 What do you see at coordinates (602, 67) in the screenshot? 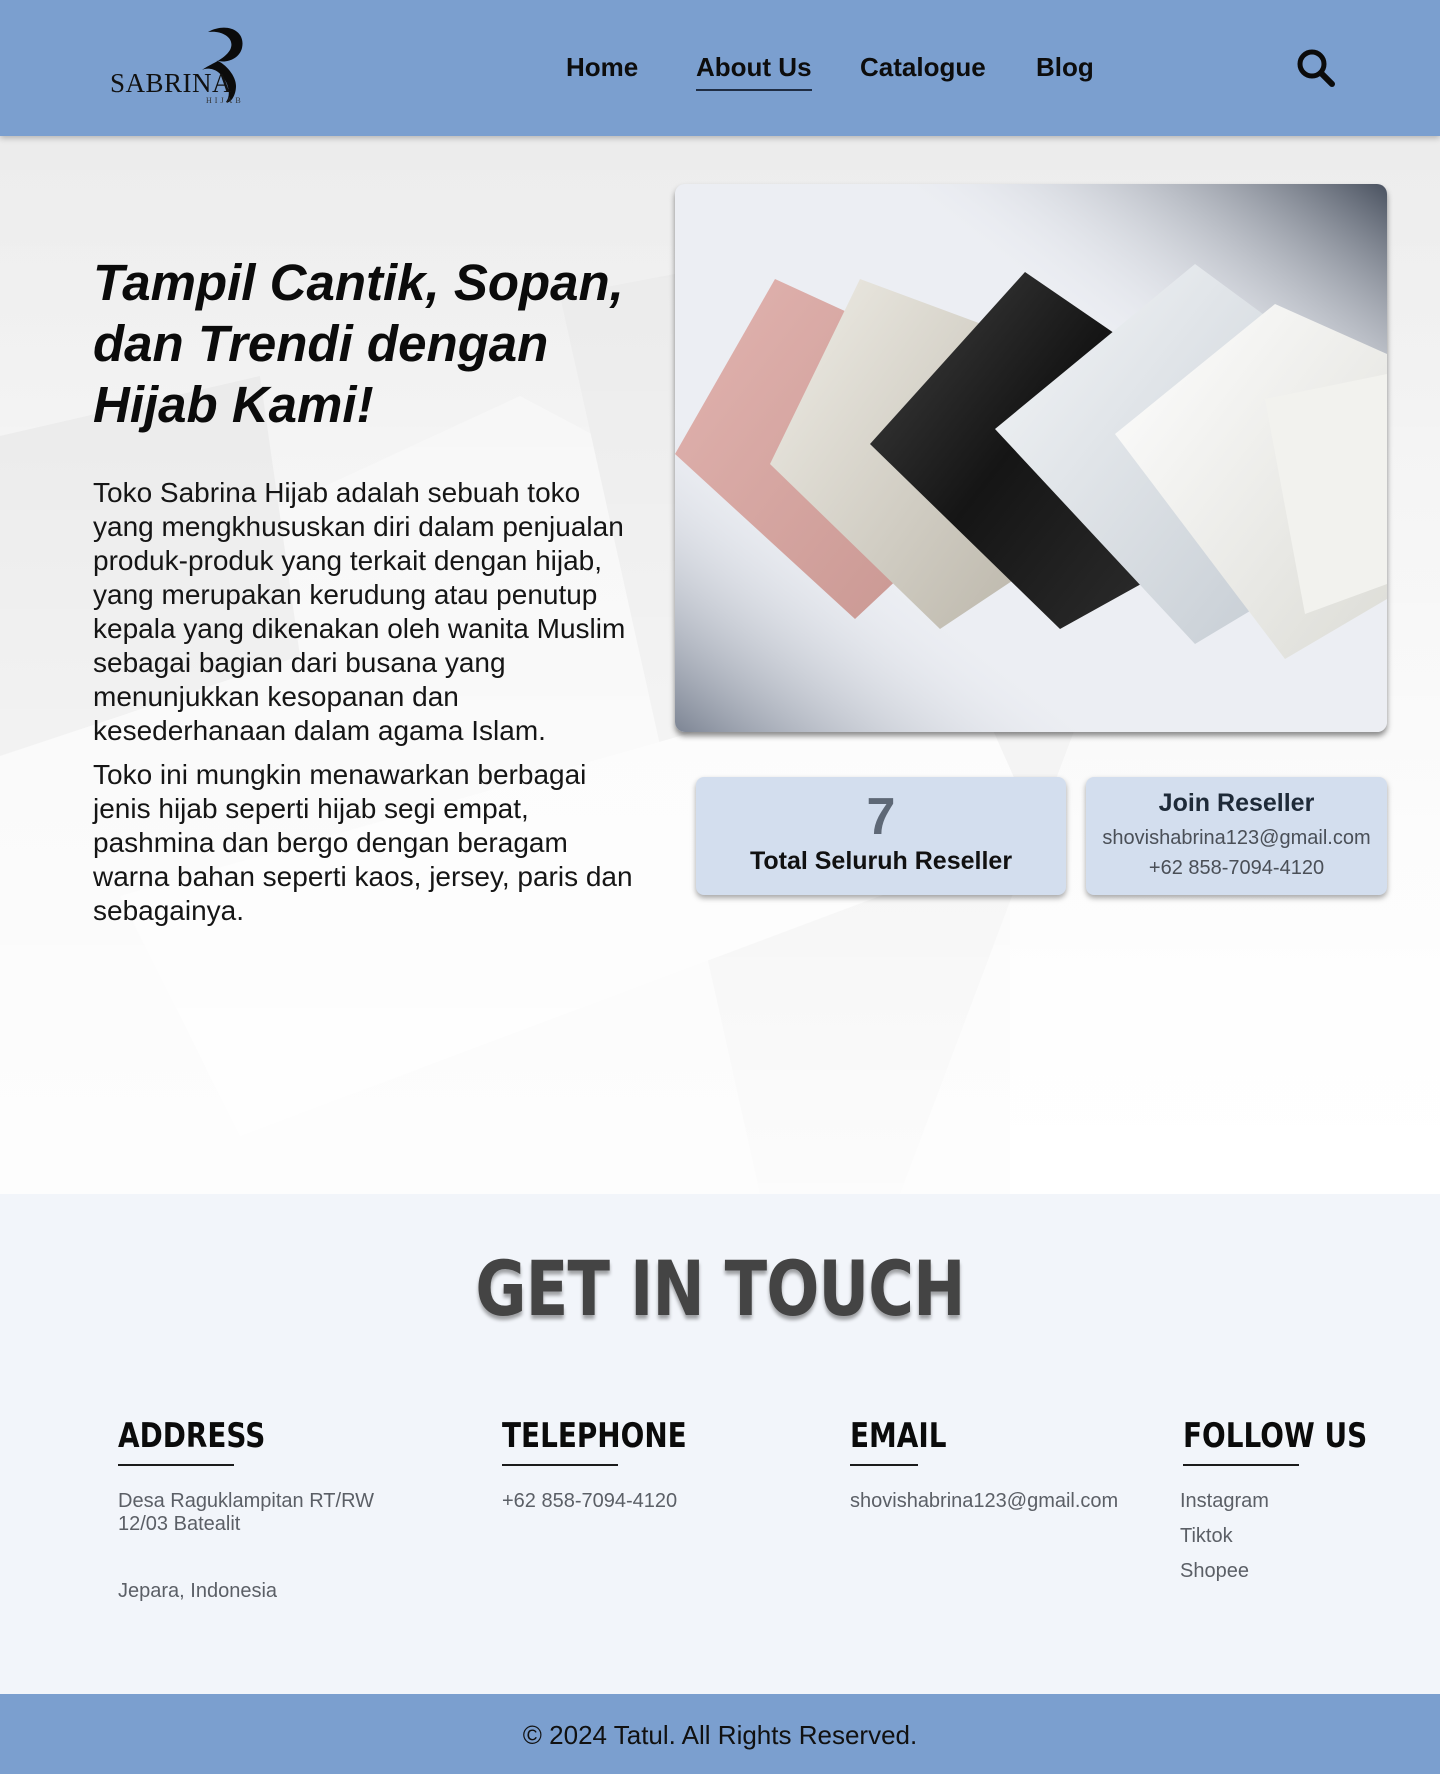
I see `nav-home: Home` at bounding box center [602, 67].